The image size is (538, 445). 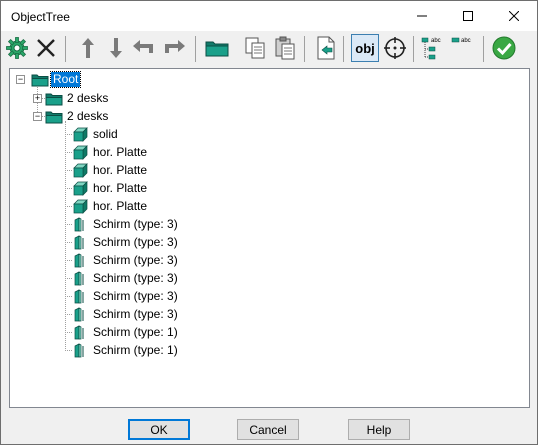 What do you see at coordinates (71, 116) in the screenshot?
I see `tree-node-group: − 2 desks` at bounding box center [71, 116].